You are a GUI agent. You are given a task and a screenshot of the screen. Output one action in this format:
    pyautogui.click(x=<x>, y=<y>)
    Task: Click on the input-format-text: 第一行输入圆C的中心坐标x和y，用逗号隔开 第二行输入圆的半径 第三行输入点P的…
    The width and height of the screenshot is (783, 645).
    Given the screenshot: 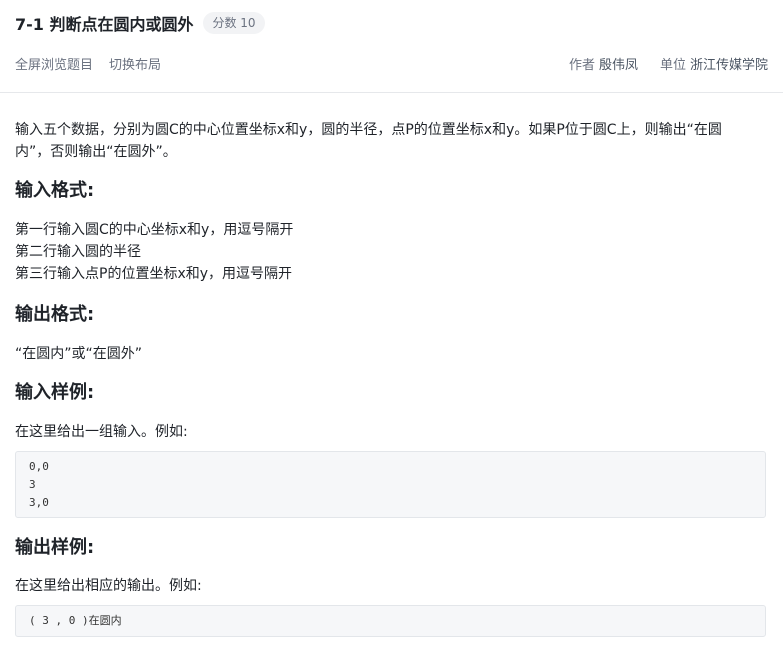 What is the action you would take?
    pyautogui.click(x=154, y=252)
    